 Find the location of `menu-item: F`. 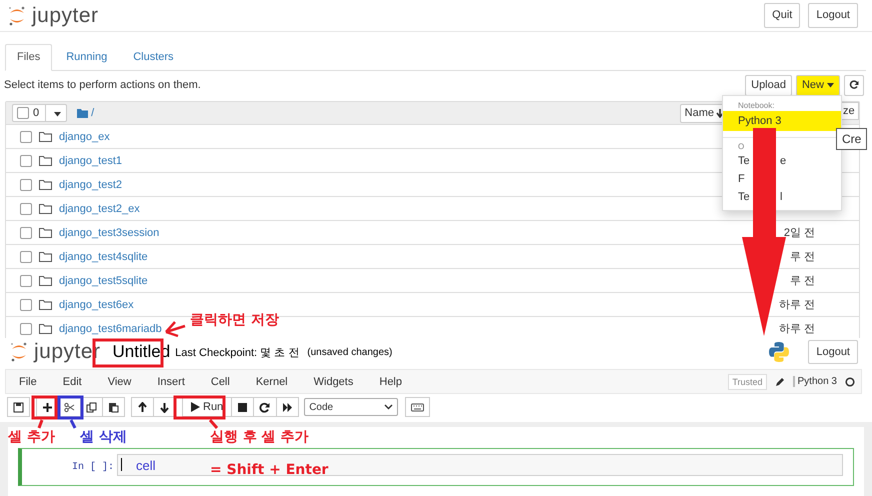

menu-item: F is located at coordinates (741, 179).